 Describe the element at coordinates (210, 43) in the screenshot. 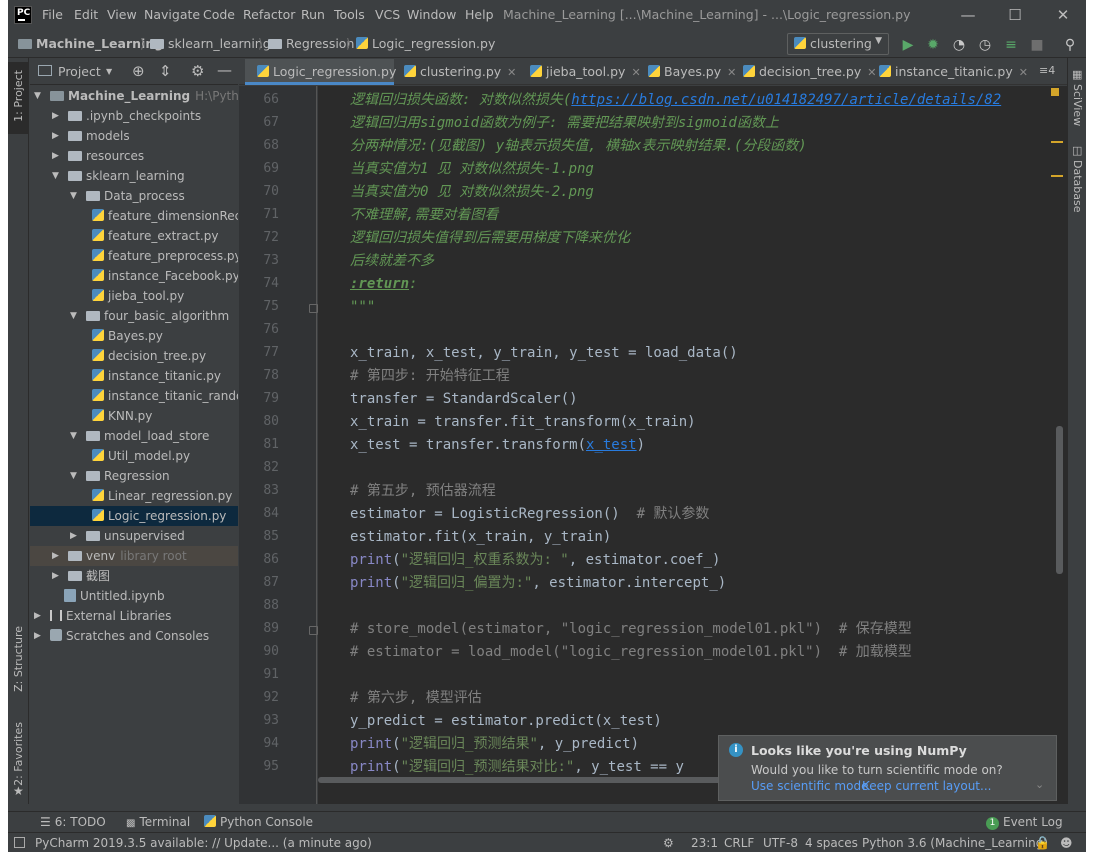

I see `breadcrumb-sklearn: sklearn_learning` at that location.